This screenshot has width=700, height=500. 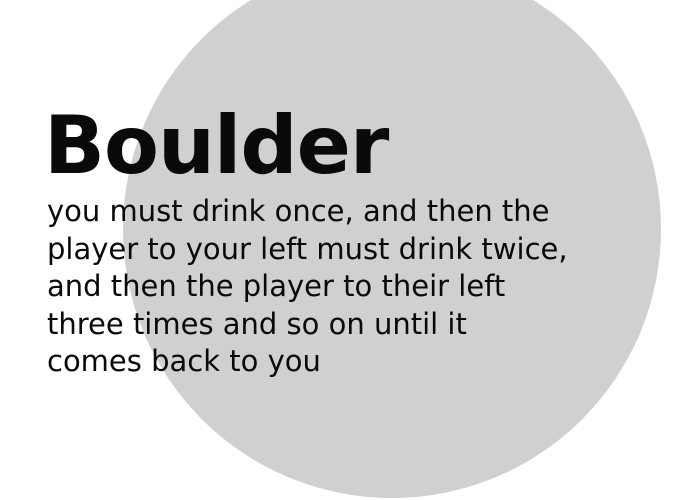 What do you see at coordinates (298, 211) in the screenshot?
I see `rule-line: you must drink once, and then the` at bounding box center [298, 211].